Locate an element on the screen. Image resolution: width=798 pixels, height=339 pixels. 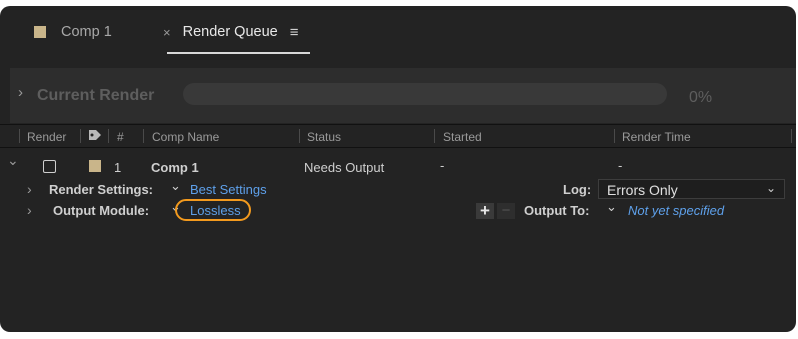
column-status: Status is located at coordinates (324, 137).